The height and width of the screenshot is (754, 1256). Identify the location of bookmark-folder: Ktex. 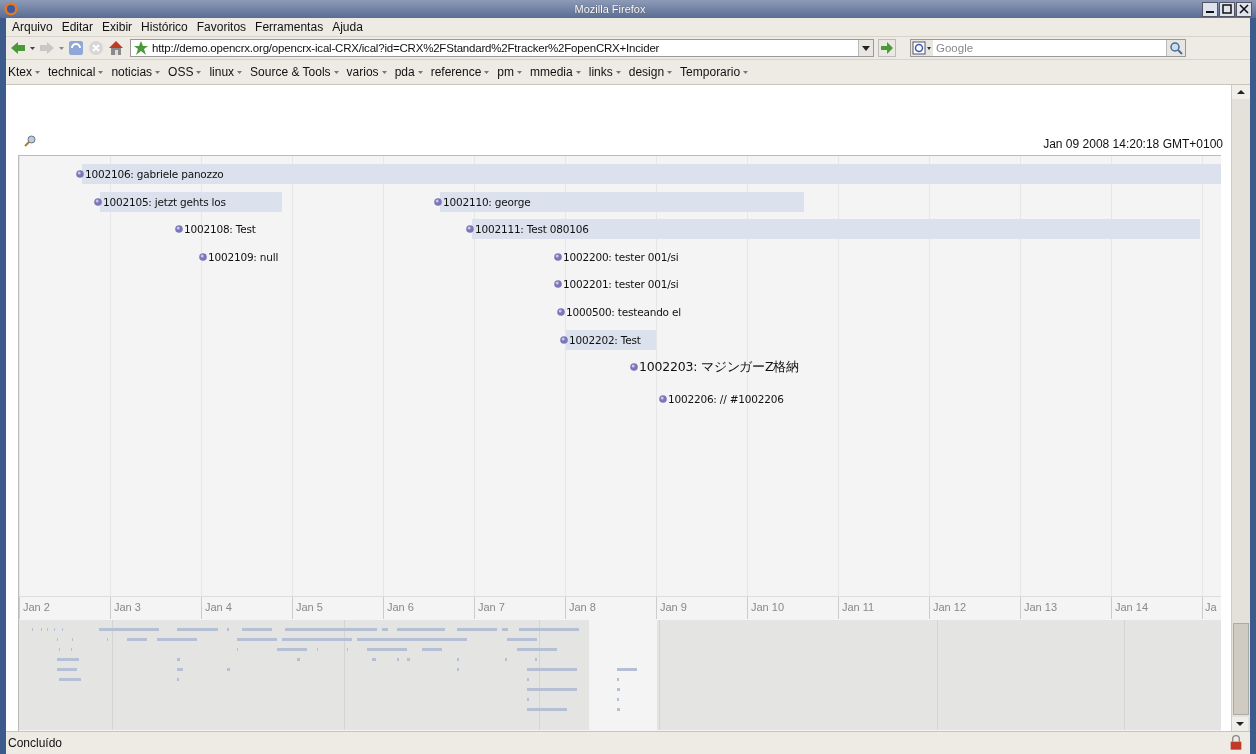
(24, 72).